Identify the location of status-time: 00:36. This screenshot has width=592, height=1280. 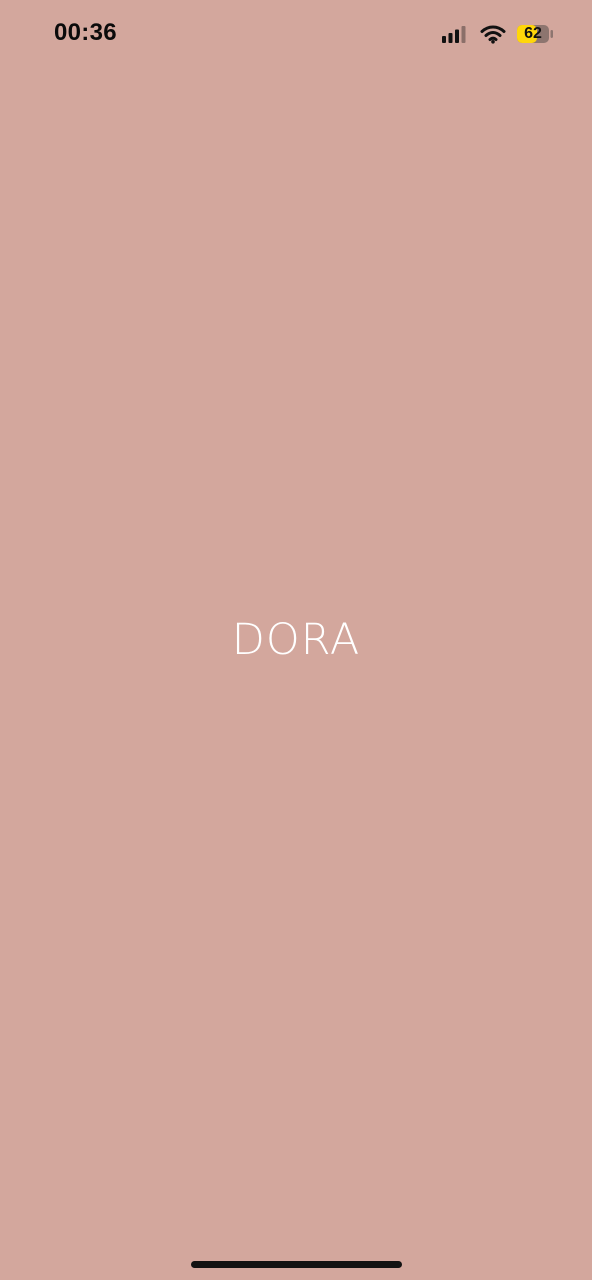
(85, 32).